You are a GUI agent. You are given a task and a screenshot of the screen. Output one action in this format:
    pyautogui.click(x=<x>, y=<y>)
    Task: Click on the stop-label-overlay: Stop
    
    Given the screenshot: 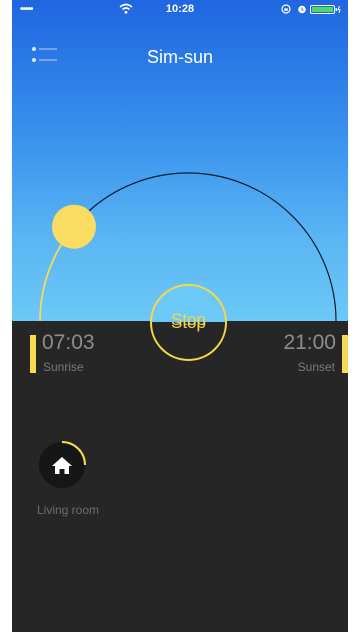 What is the action you would take?
    pyautogui.click(x=188, y=320)
    